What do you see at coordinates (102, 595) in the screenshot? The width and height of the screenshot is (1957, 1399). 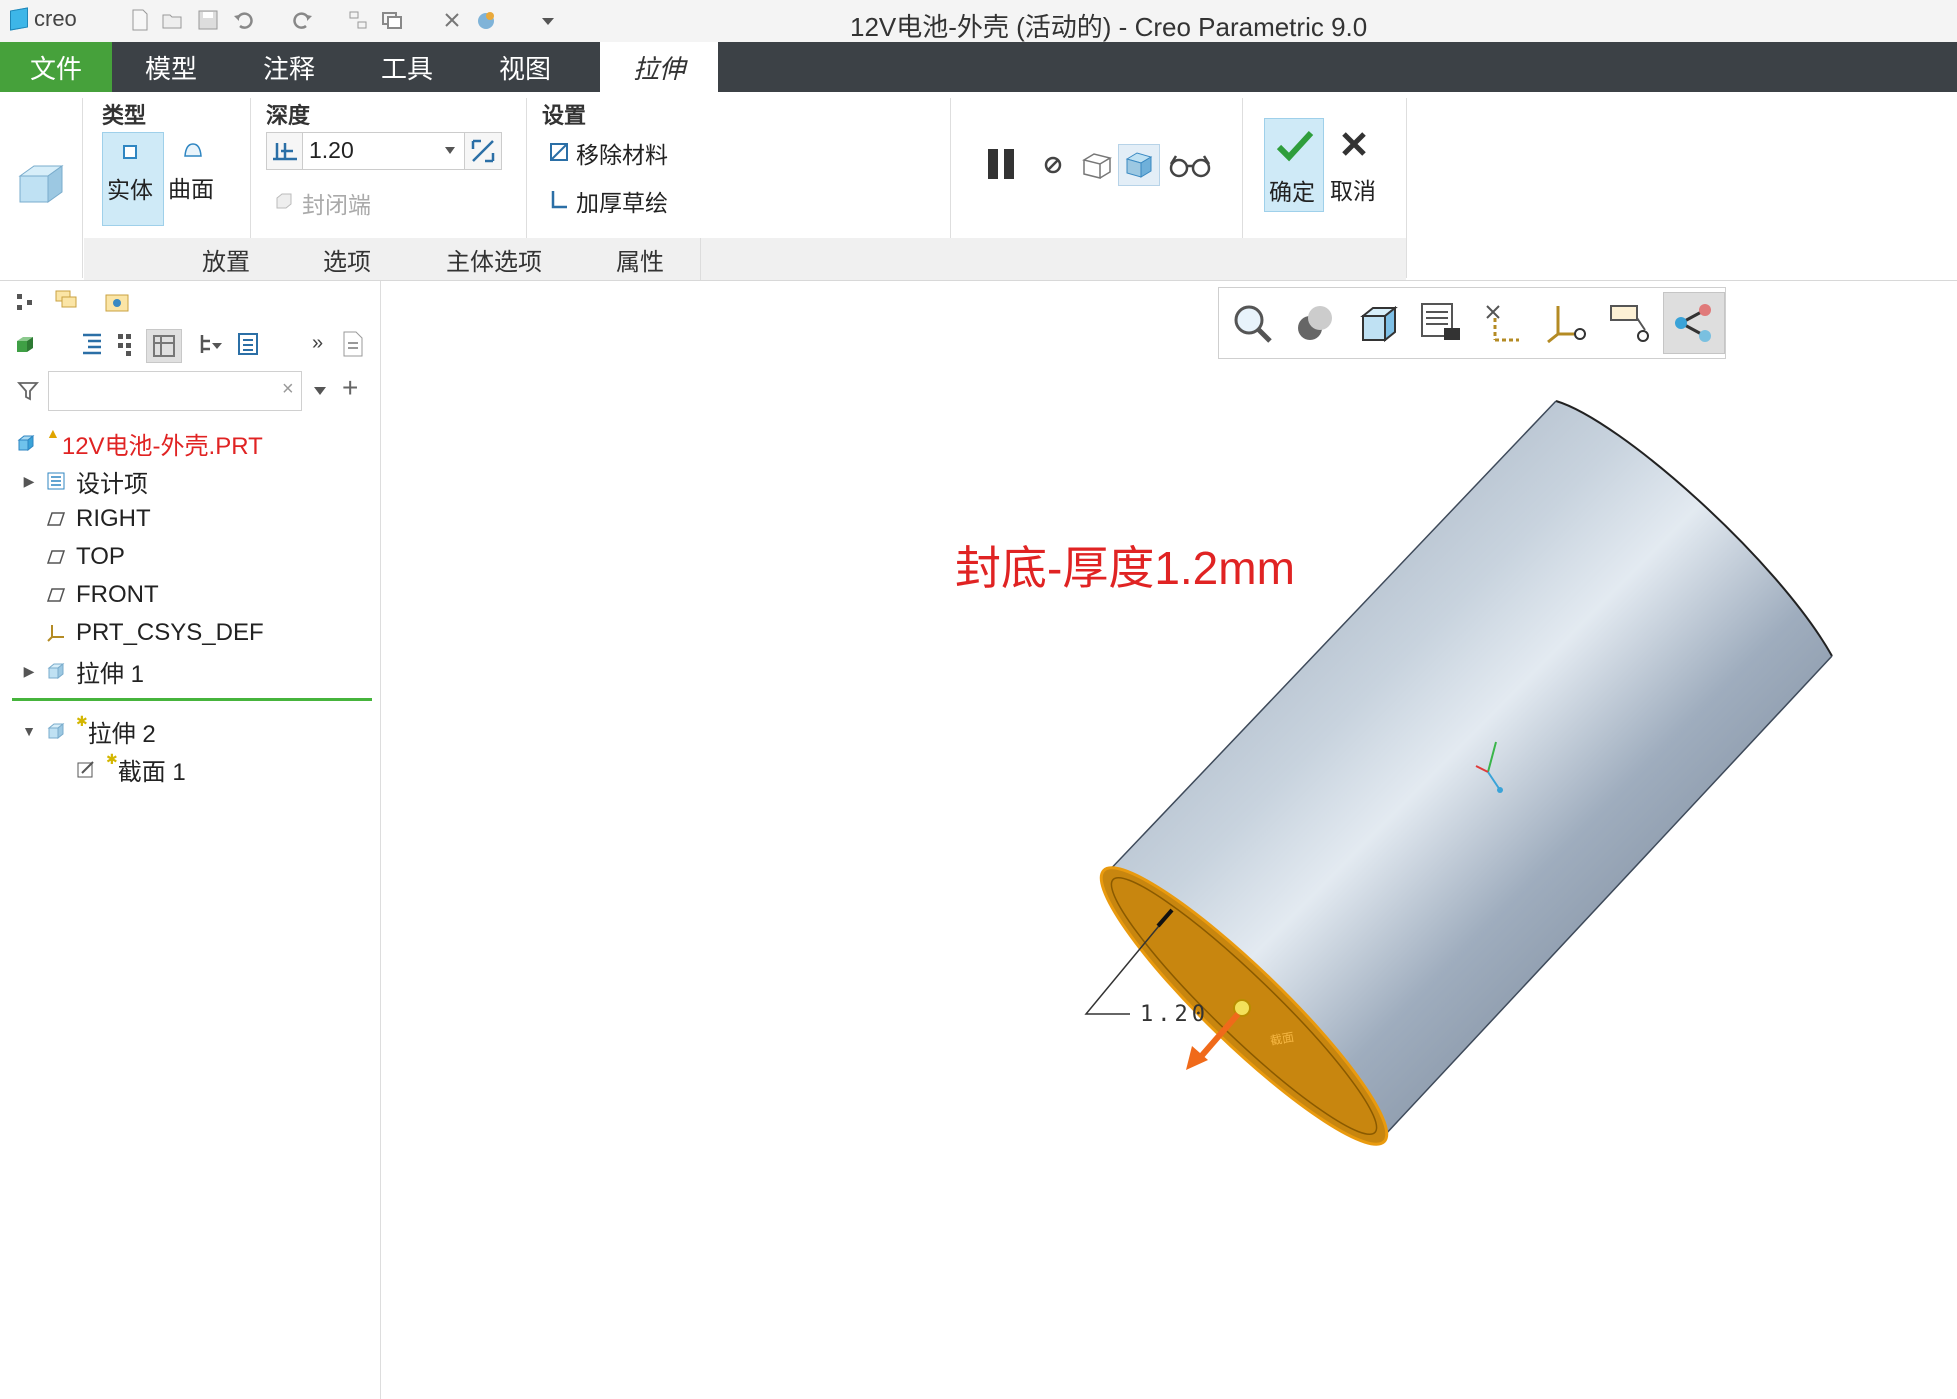 I see `tree-item-front: FRONT` at bounding box center [102, 595].